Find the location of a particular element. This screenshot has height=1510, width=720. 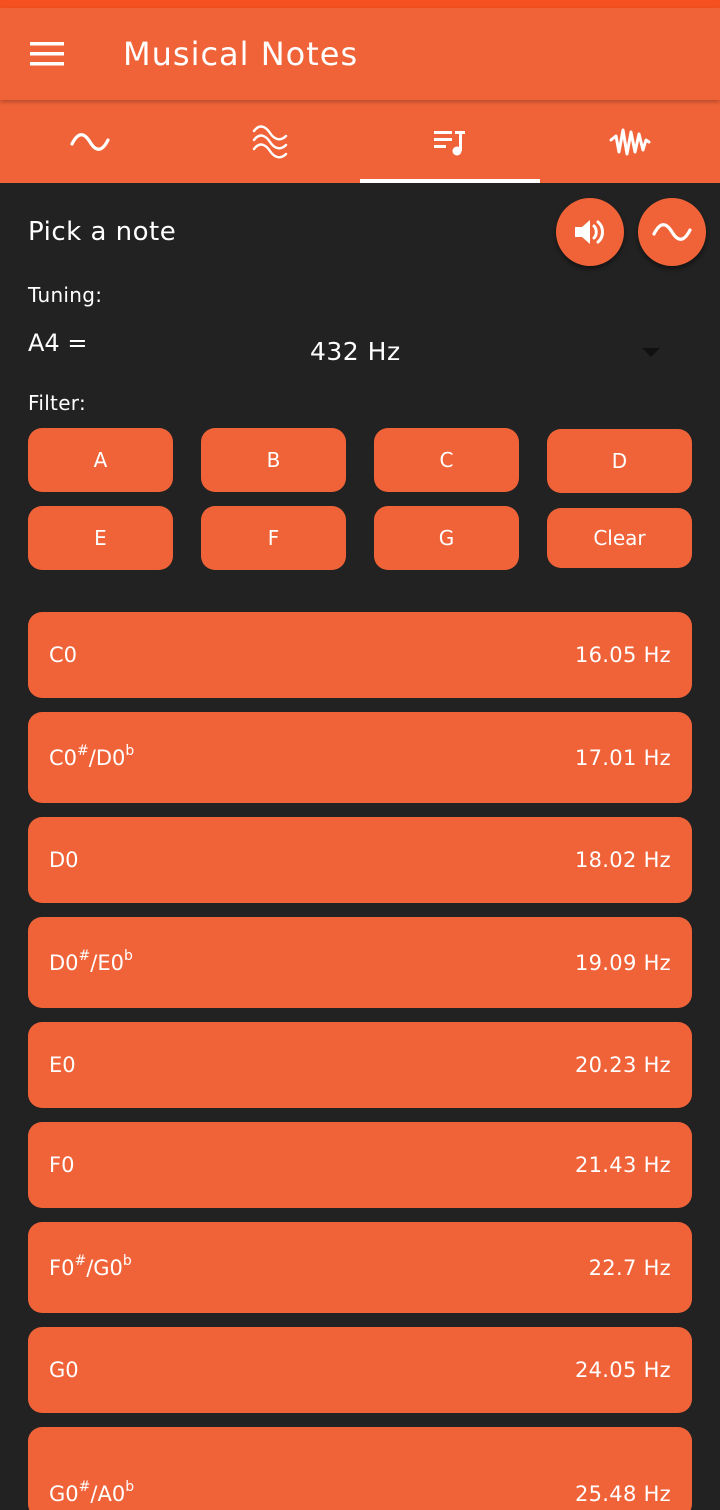

tuning-value: 432 Hz is located at coordinates (355, 351).